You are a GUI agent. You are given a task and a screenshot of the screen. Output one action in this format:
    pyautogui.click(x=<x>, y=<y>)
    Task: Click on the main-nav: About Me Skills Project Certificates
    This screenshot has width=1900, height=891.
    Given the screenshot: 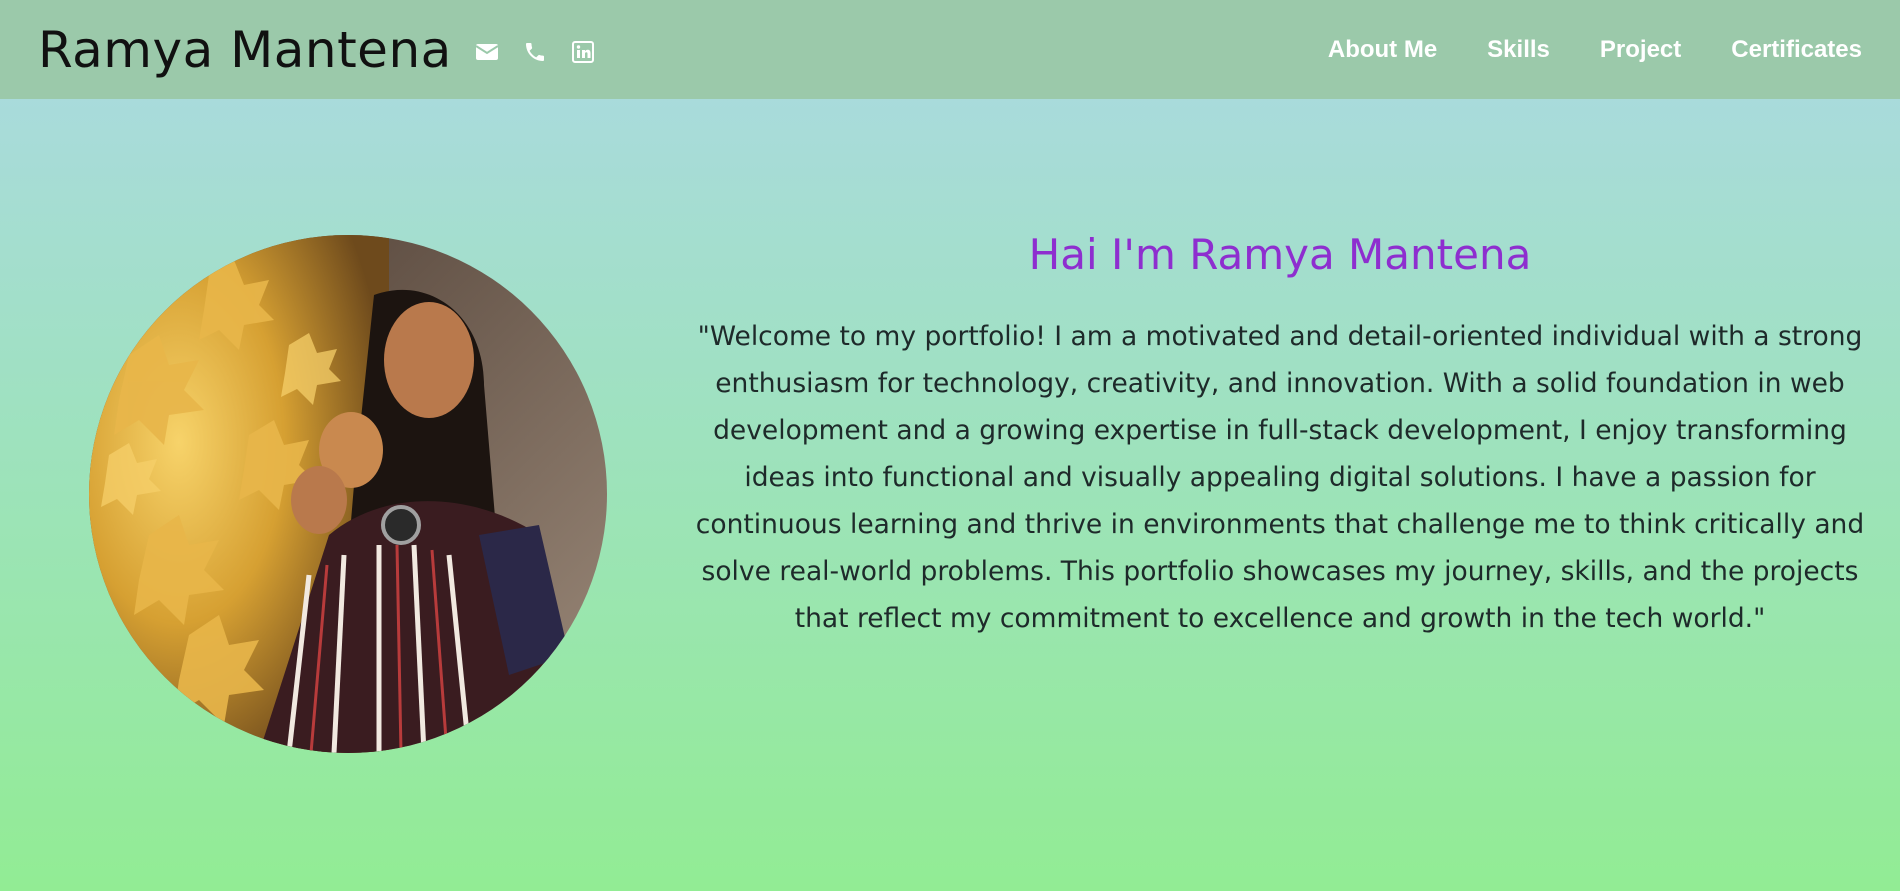 What is the action you would take?
    pyautogui.click(x=1595, y=50)
    